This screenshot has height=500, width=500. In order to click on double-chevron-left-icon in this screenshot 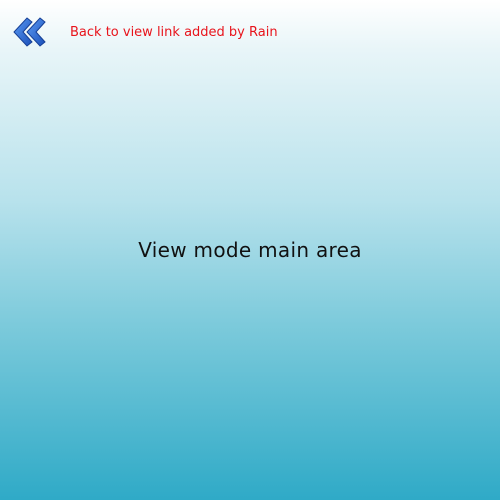, I will do `click(30, 32)`.